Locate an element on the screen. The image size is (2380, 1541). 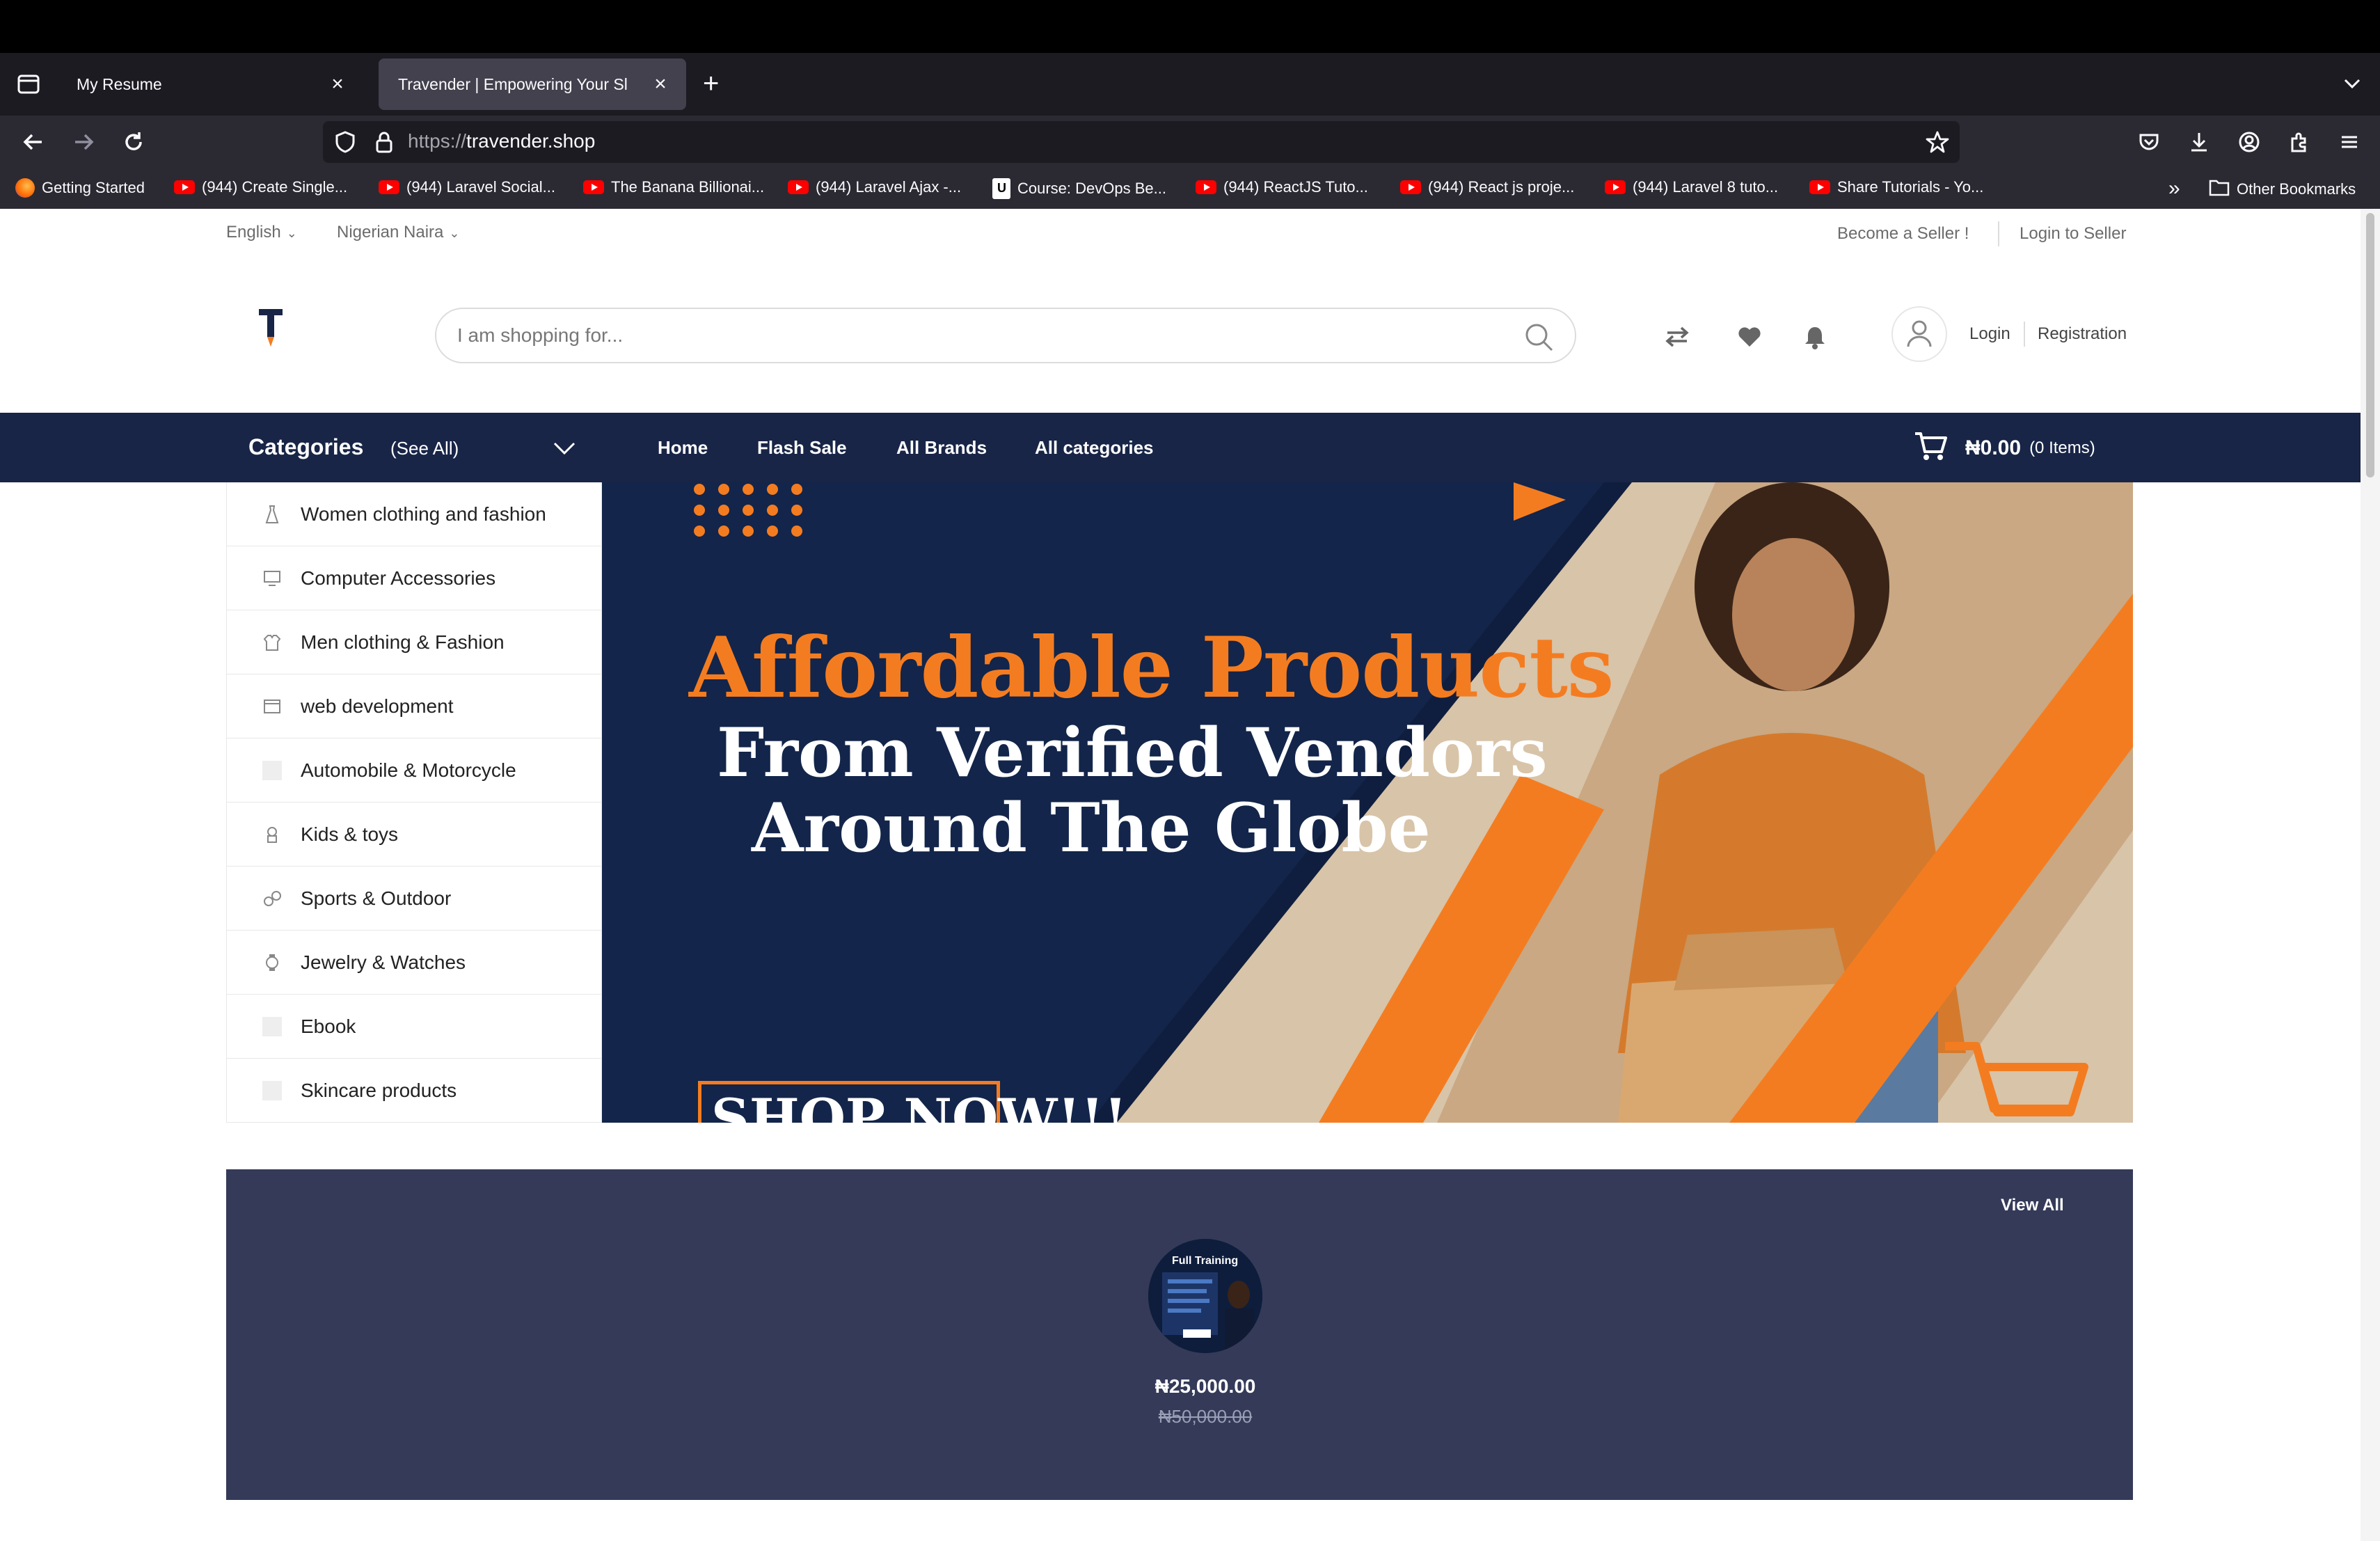
user-avatar is located at coordinates (1919, 334).